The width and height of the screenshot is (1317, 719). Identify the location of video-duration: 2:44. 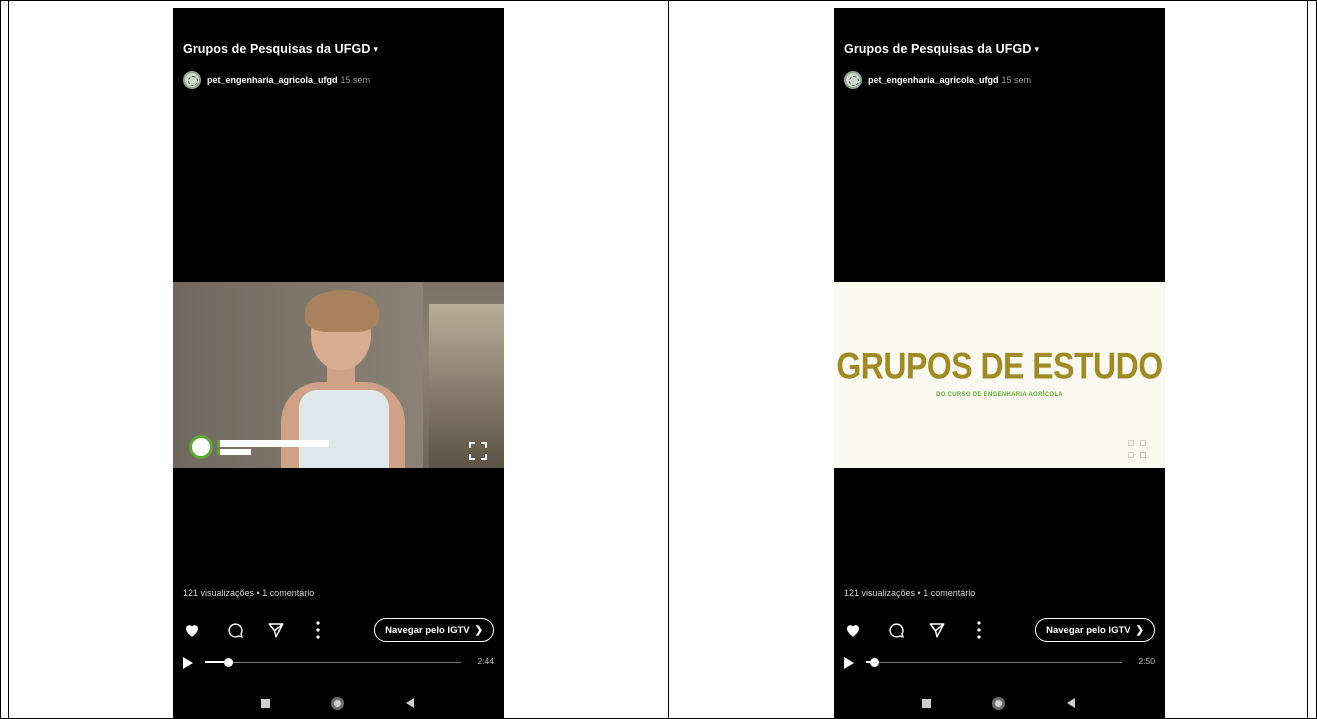
(485, 661).